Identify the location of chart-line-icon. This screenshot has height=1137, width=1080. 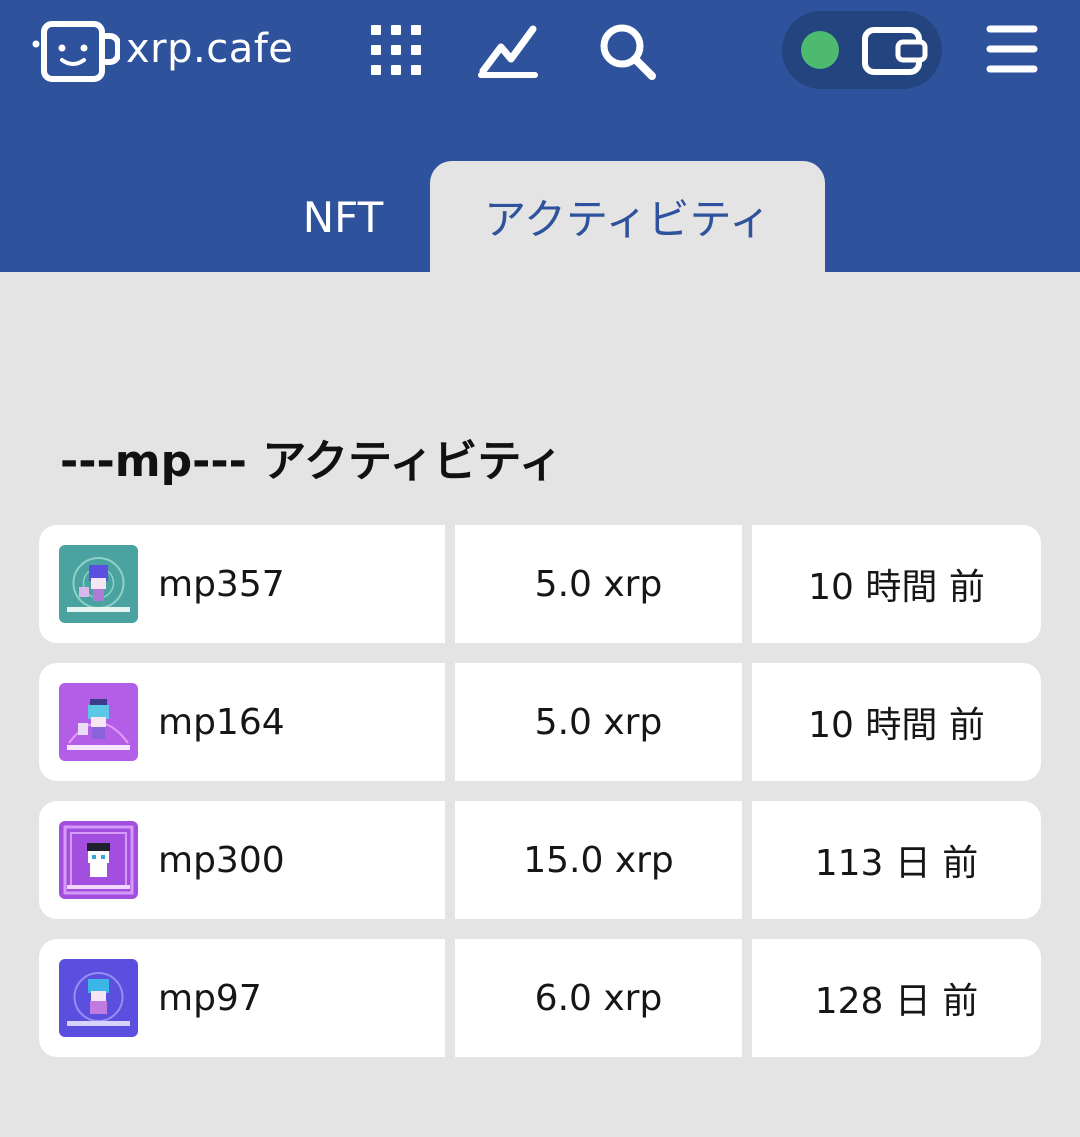
(508, 51).